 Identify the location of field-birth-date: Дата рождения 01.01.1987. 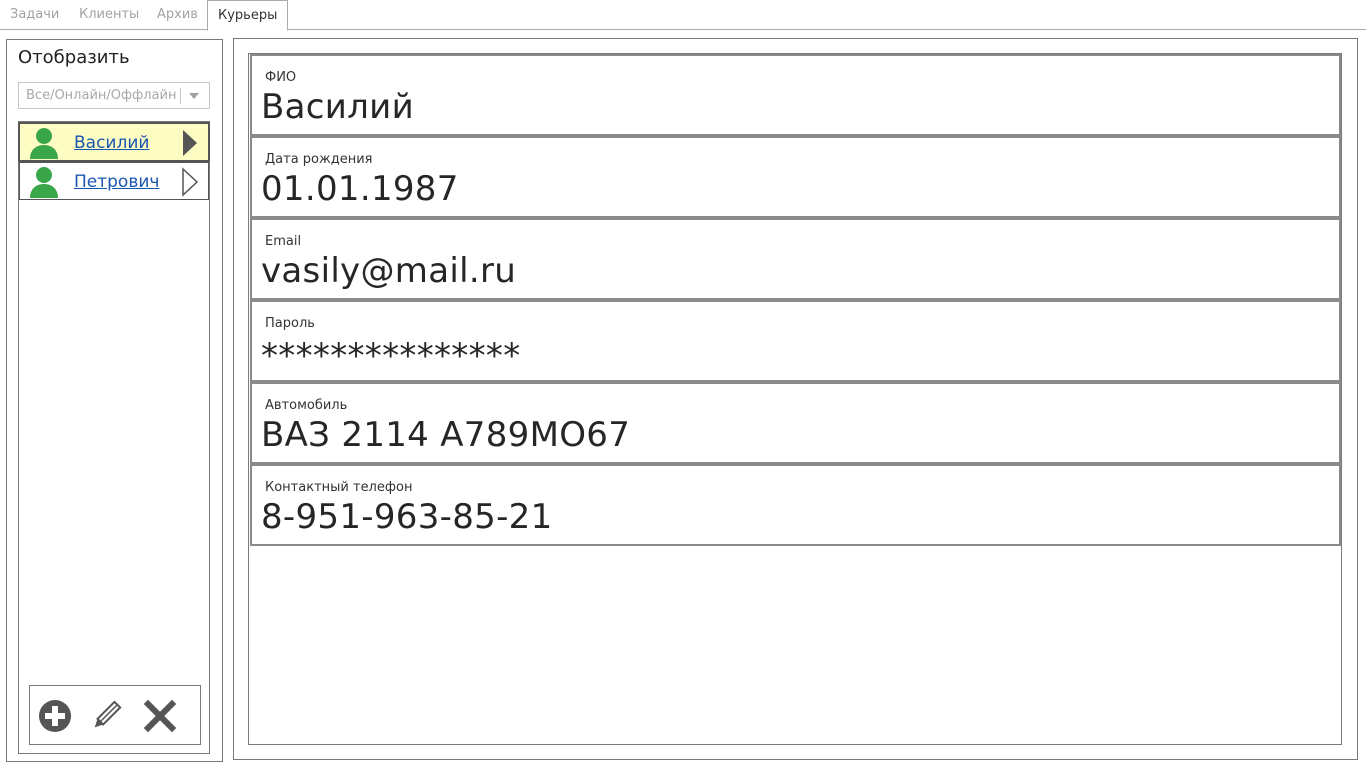
(795, 177).